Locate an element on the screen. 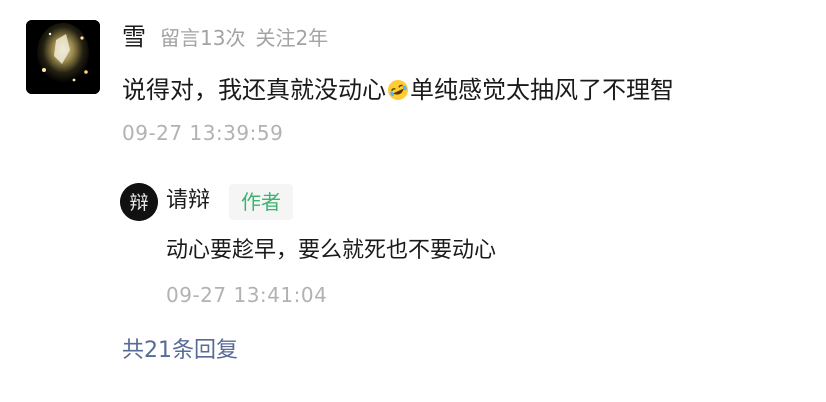  comment-text: 说得对，我还真就没动心 单纯感觉太抽风了不理智 is located at coordinates (398, 90).